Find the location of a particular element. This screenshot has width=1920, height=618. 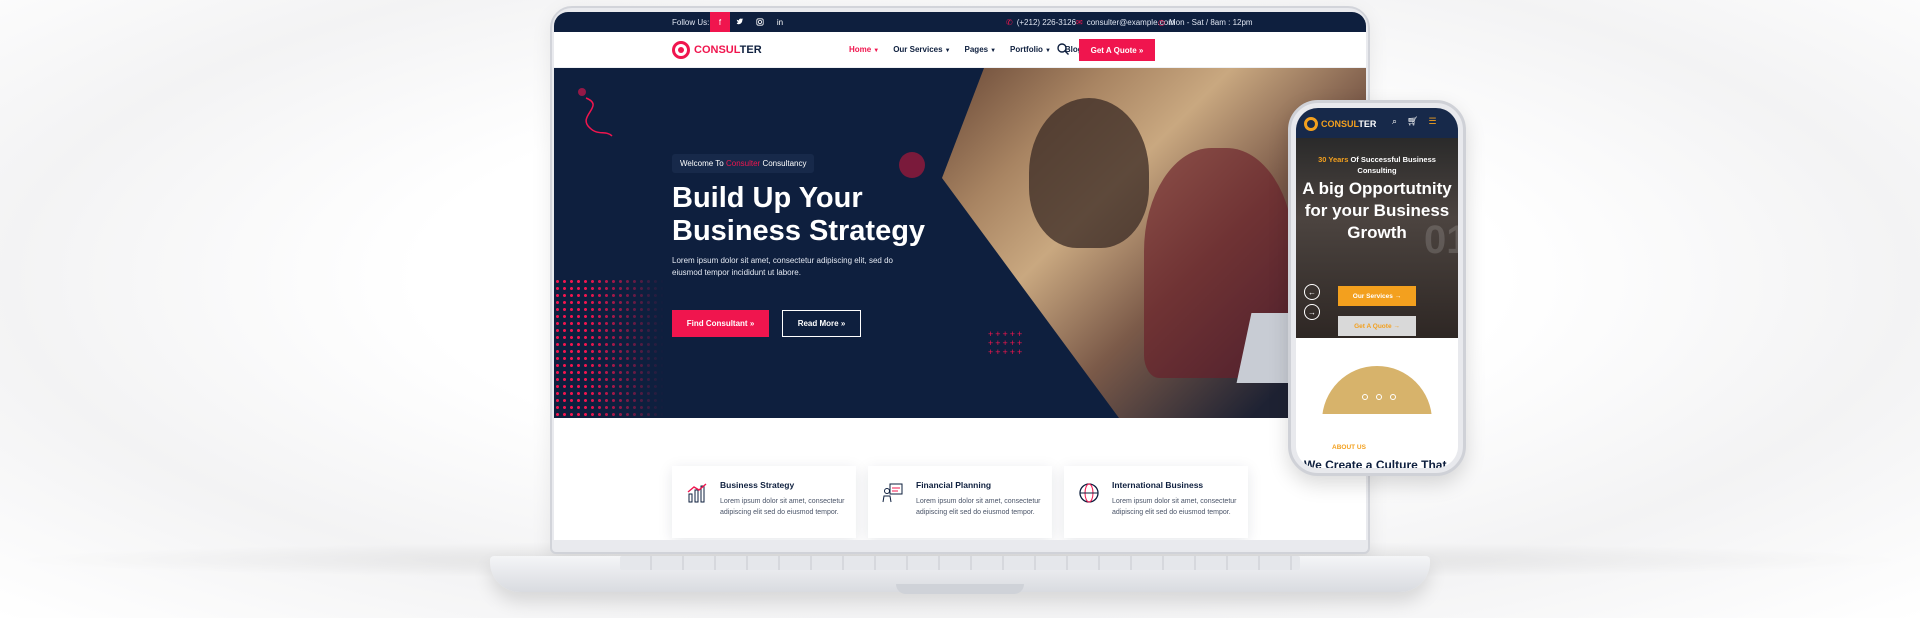

get-quote-button: Get A Quote » is located at coordinates (1117, 50).